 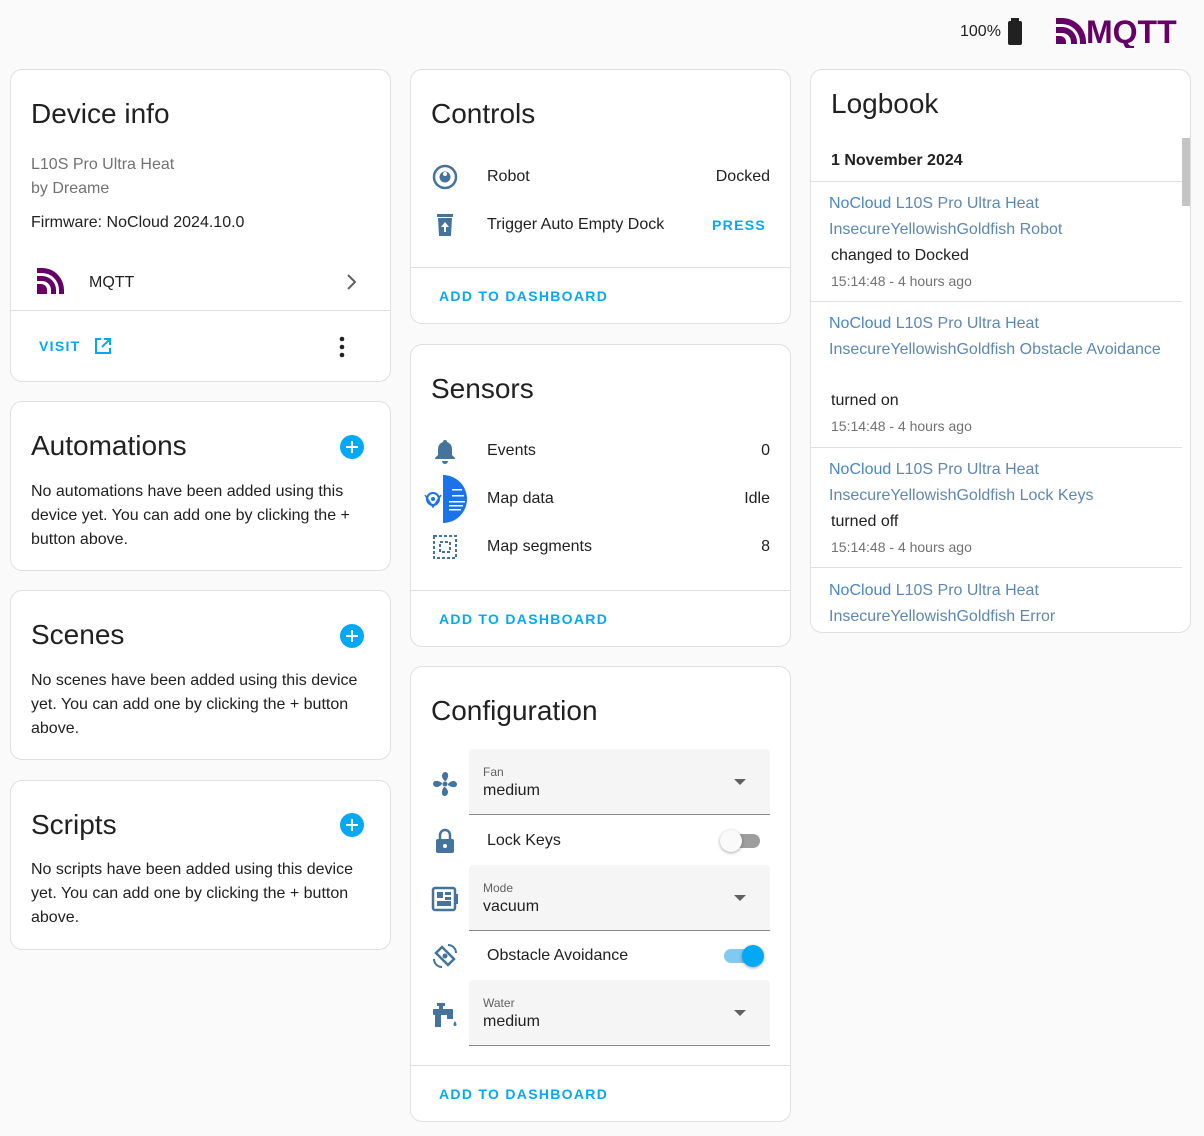 What do you see at coordinates (739, 225) in the screenshot?
I see `press-button: PRESS` at bounding box center [739, 225].